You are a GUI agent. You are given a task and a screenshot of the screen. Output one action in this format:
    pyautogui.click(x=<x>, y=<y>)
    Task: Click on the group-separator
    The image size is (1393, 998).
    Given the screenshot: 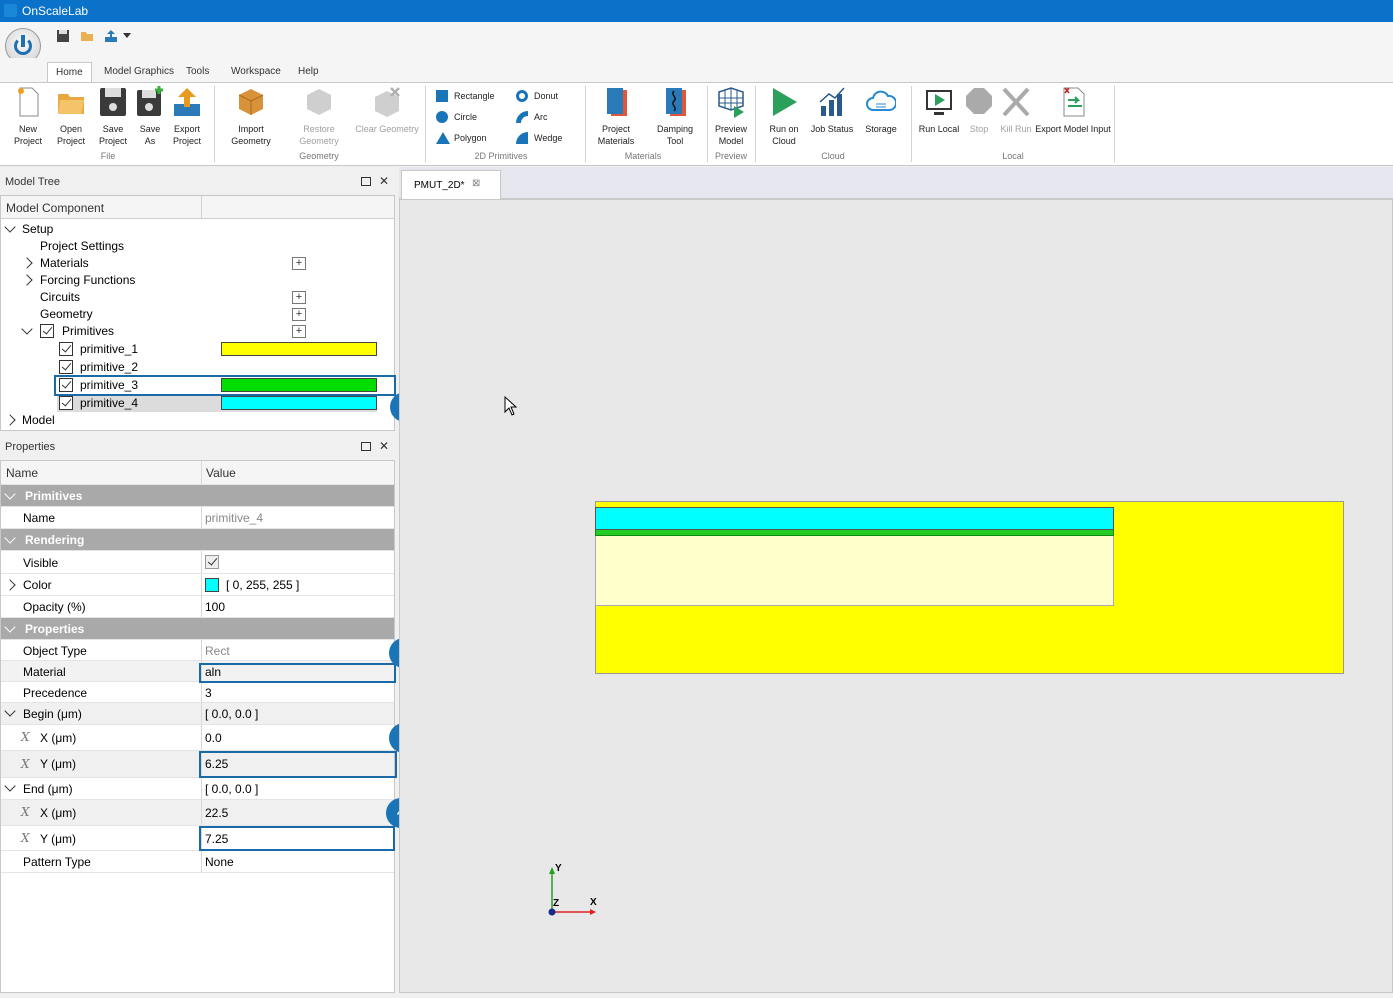 What is the action you would take?
    pyautogui.click(x=755, y=124)
    